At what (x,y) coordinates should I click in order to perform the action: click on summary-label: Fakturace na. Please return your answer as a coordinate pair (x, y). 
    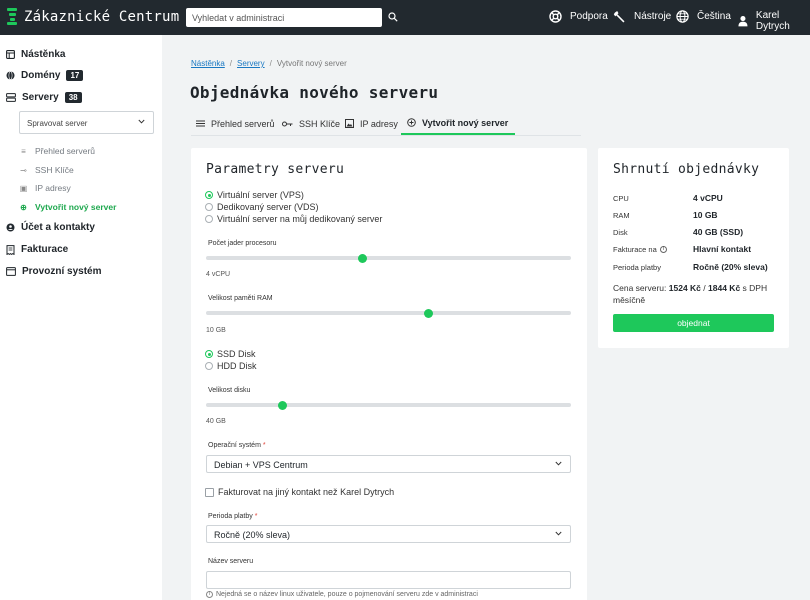
    Looking at the image, I should click on (635, 249).